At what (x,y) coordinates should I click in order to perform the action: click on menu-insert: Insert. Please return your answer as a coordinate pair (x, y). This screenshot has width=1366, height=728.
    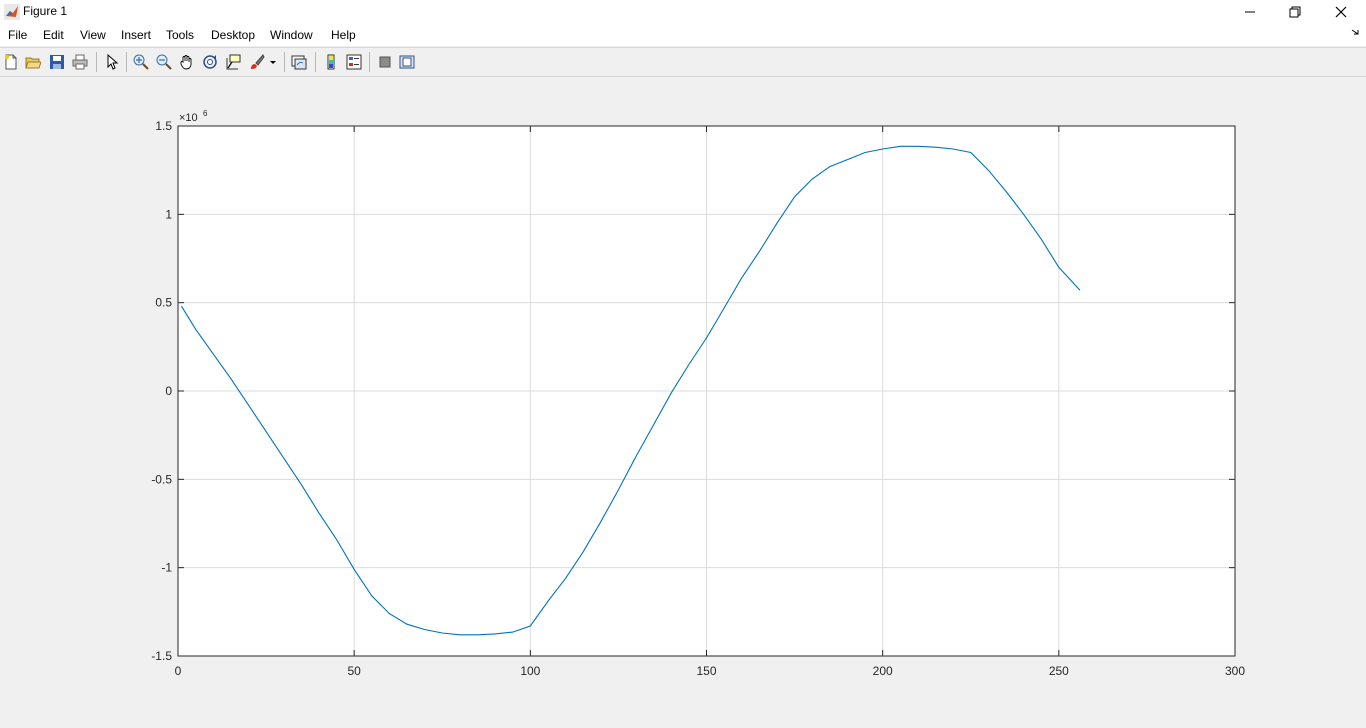
    Looking at the image, I should click on (136, 35).